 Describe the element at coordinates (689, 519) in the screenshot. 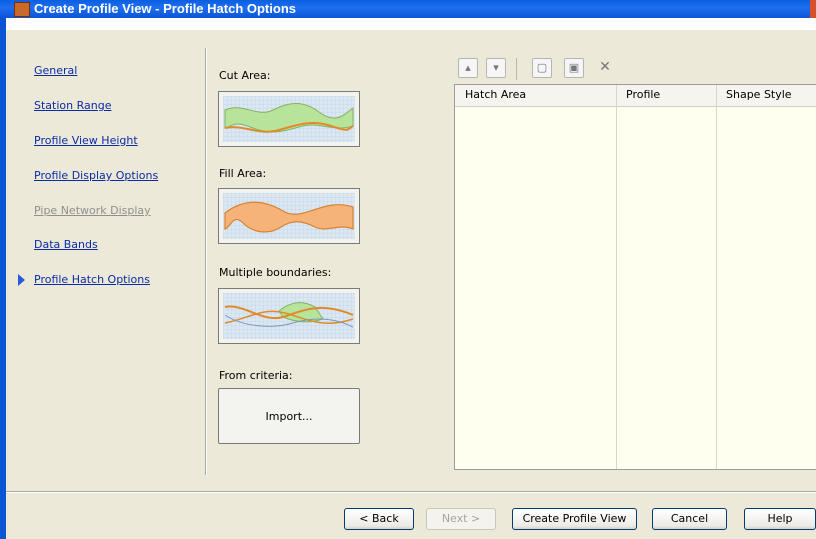

I see `cancel-button: Cancel` at that location.